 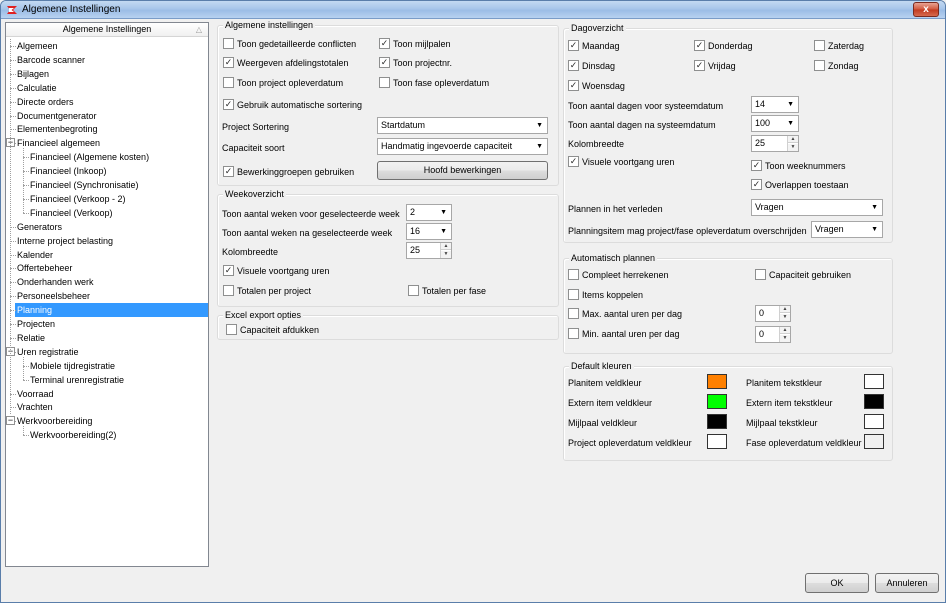 I want to click on tree-item: Financieel (Algemene kosten), so click(x=89, y=157).